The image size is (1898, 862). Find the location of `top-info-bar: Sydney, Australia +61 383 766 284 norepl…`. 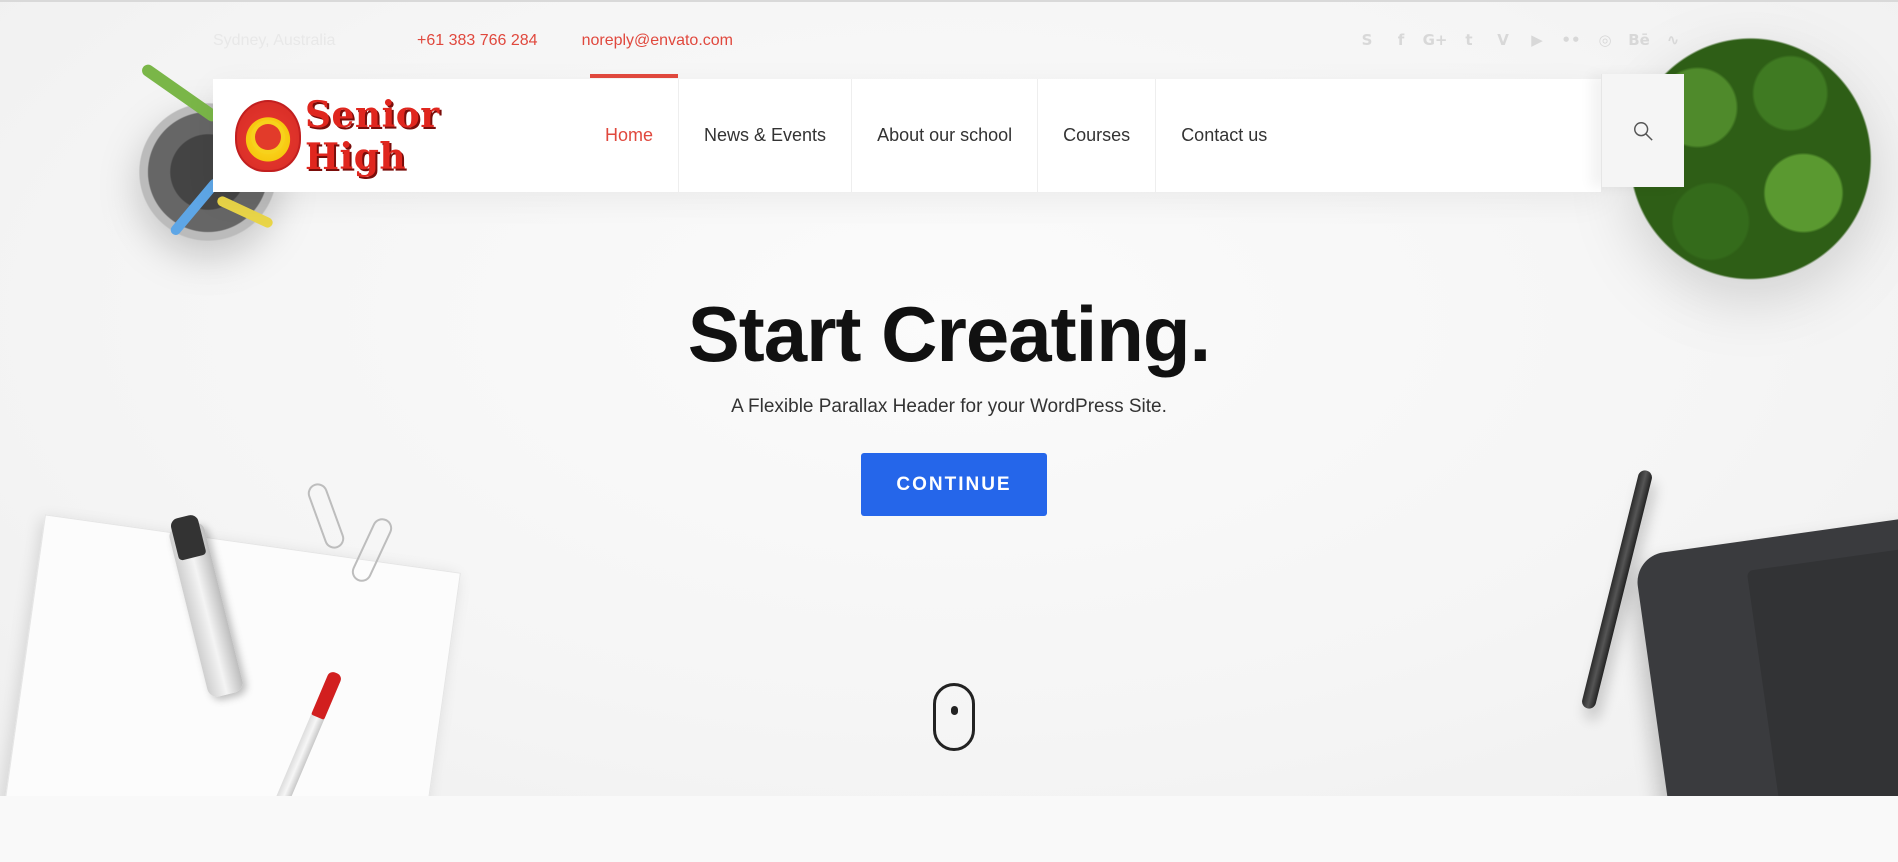

top-info-bar: Sydney, Australia +61 383 766 284 norepl… is located at coordinates (473, 41).